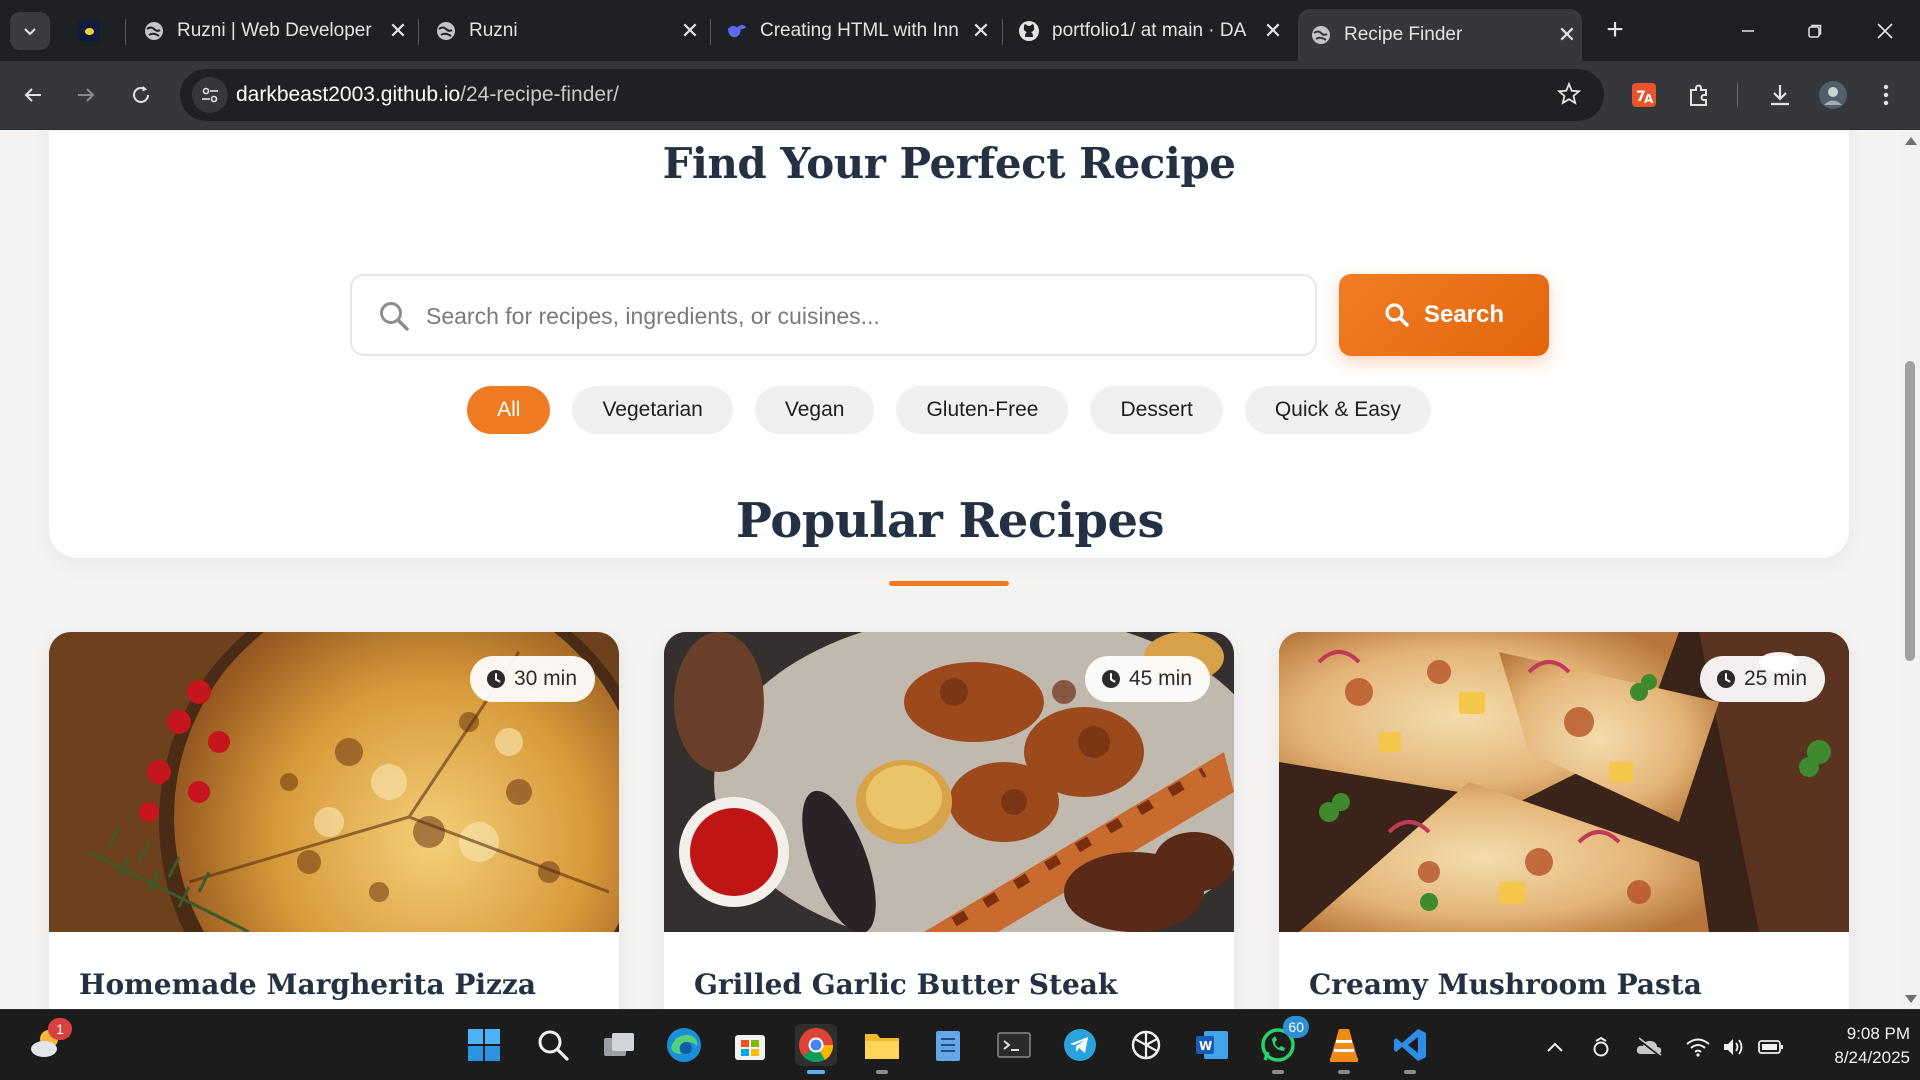 Image resolution: width=1920 pixels, height=1080 pixels. I want to click on recipe-card-creamy-mushroom-pasta: 25 min Creamy Mushroom Pasta, so click(1564, 820).